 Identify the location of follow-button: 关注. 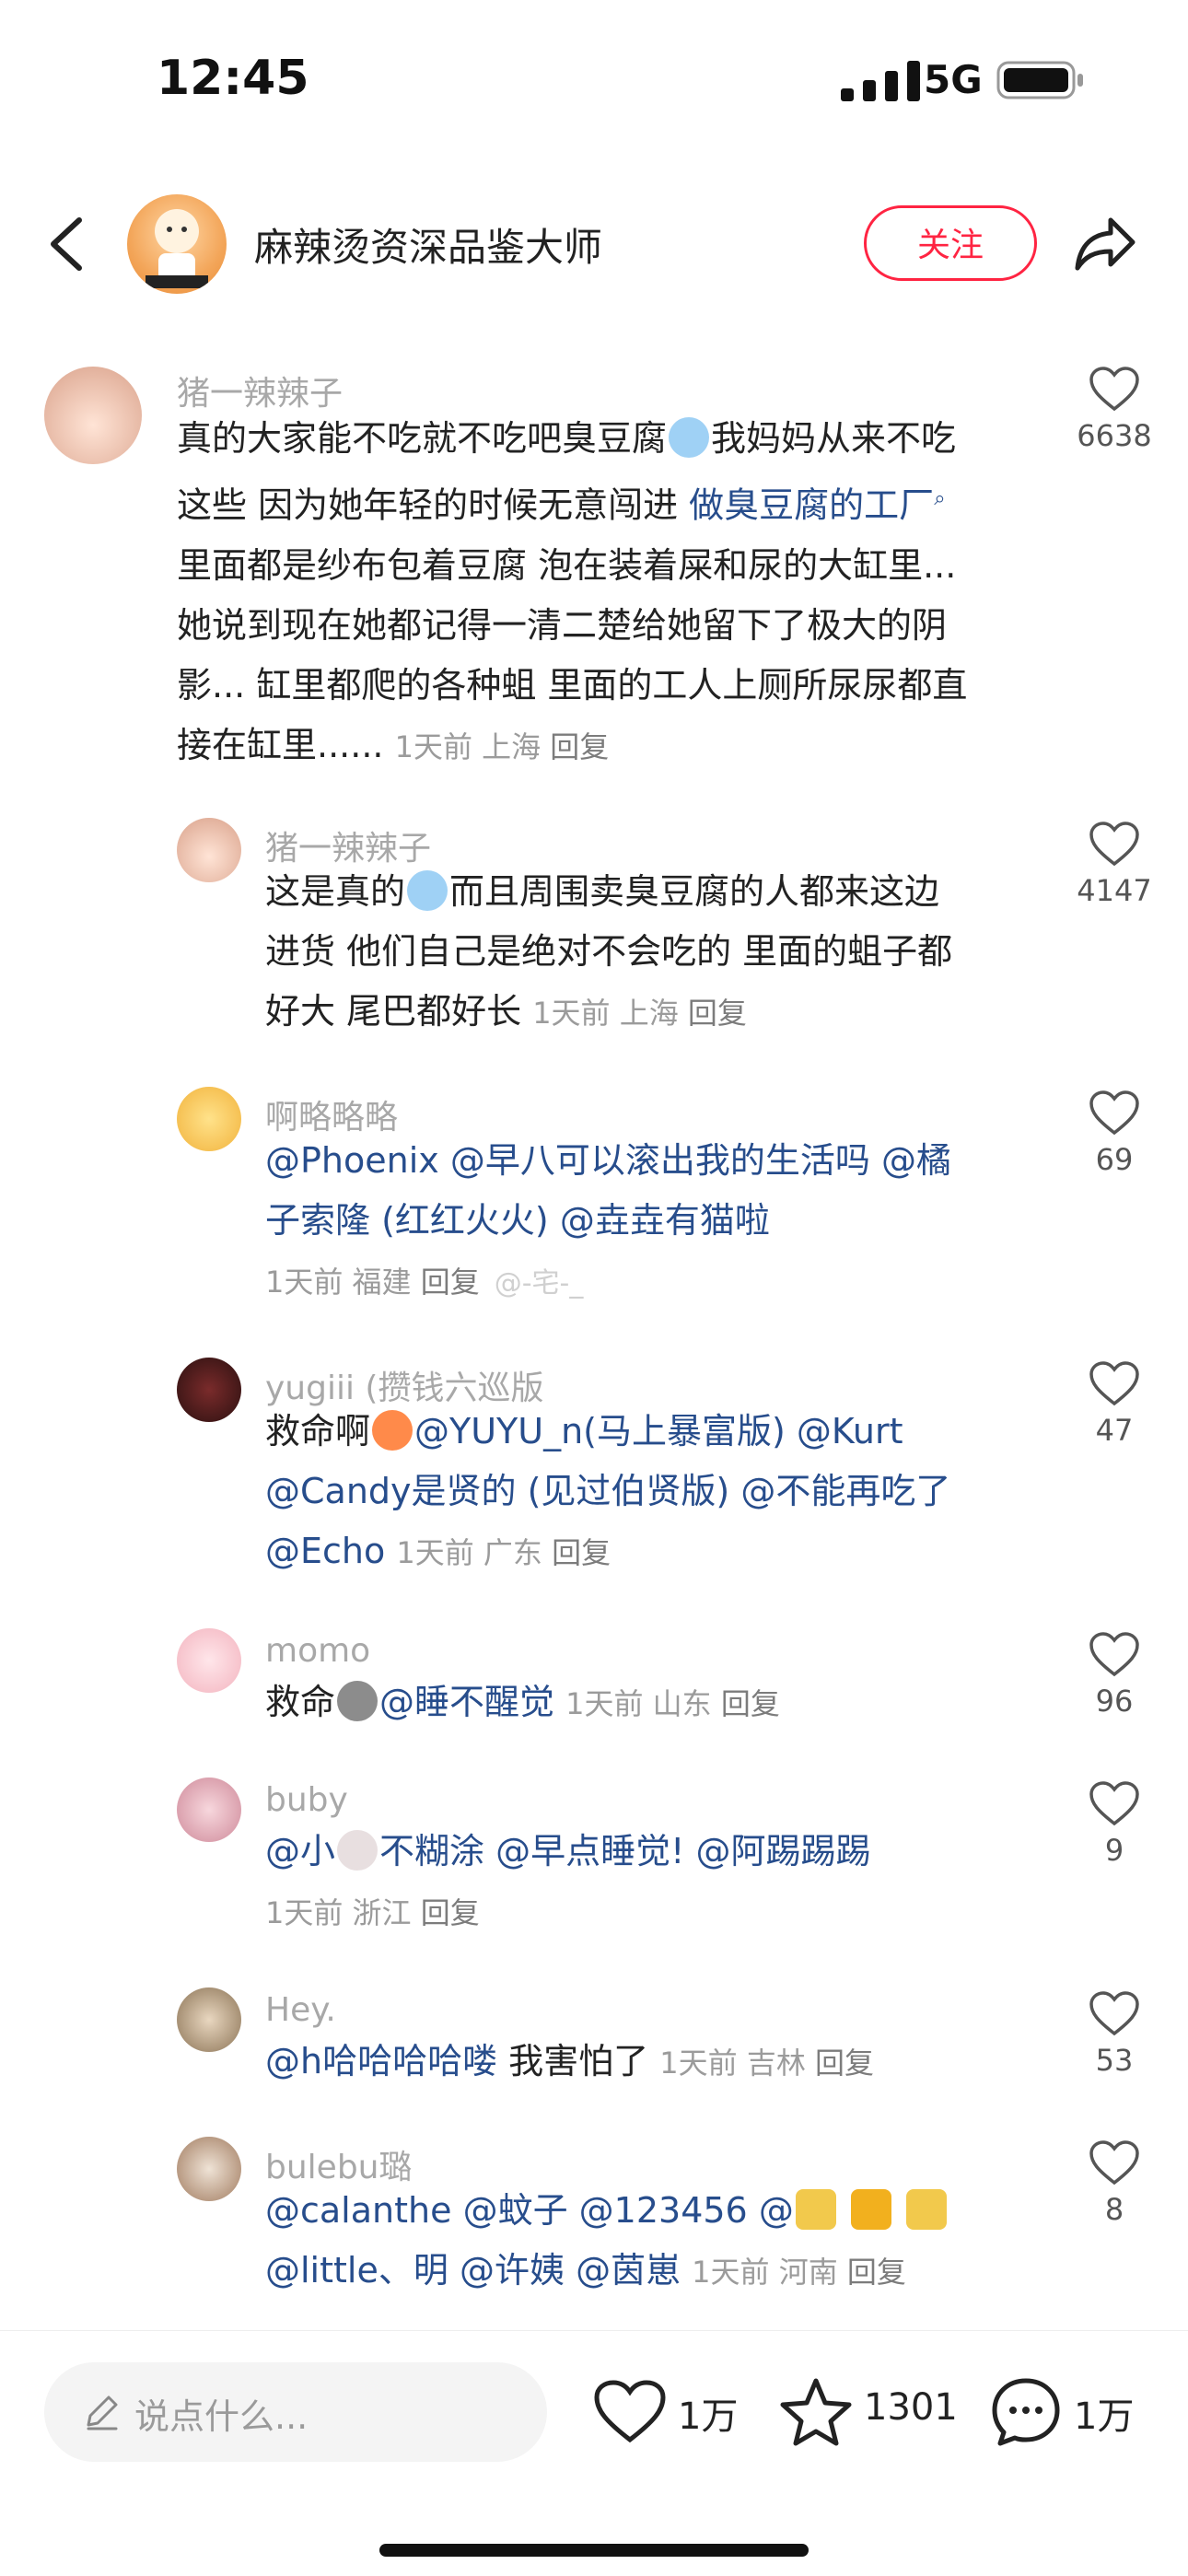
(951, 243).